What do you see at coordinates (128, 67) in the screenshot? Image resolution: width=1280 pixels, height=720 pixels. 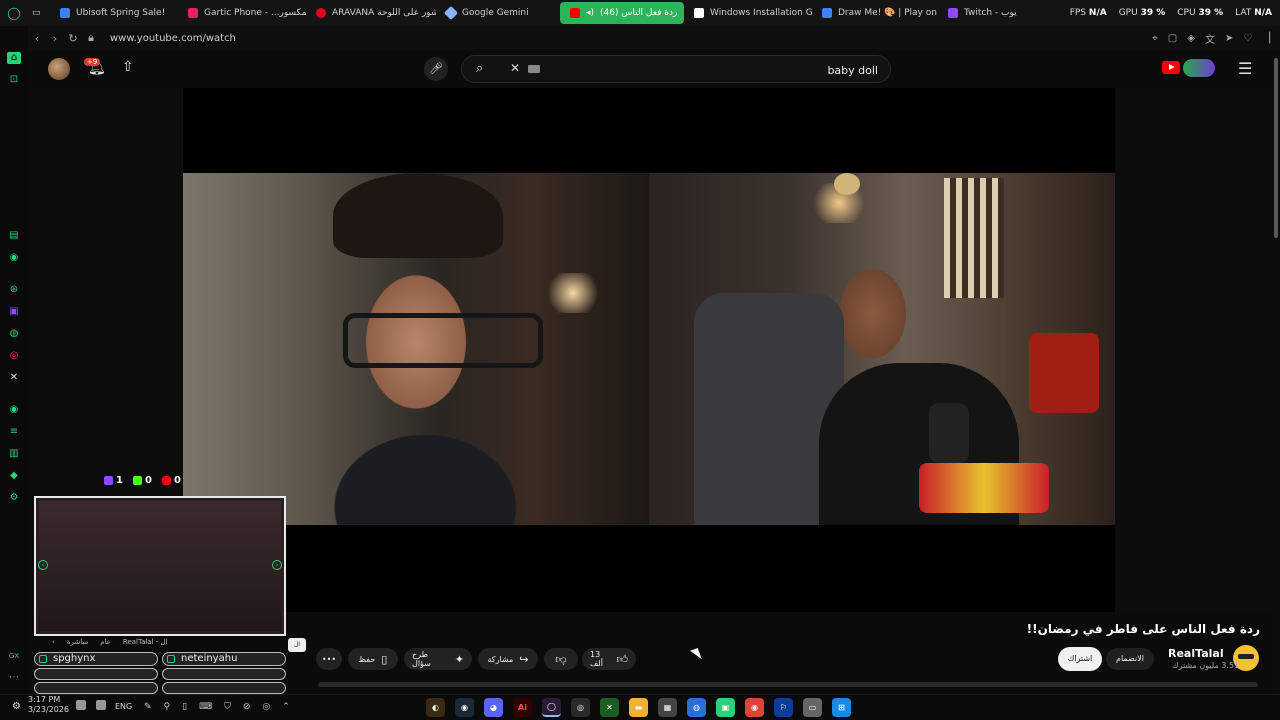 I see `upload-icon: ⇧` at bounding box center [128, 67].